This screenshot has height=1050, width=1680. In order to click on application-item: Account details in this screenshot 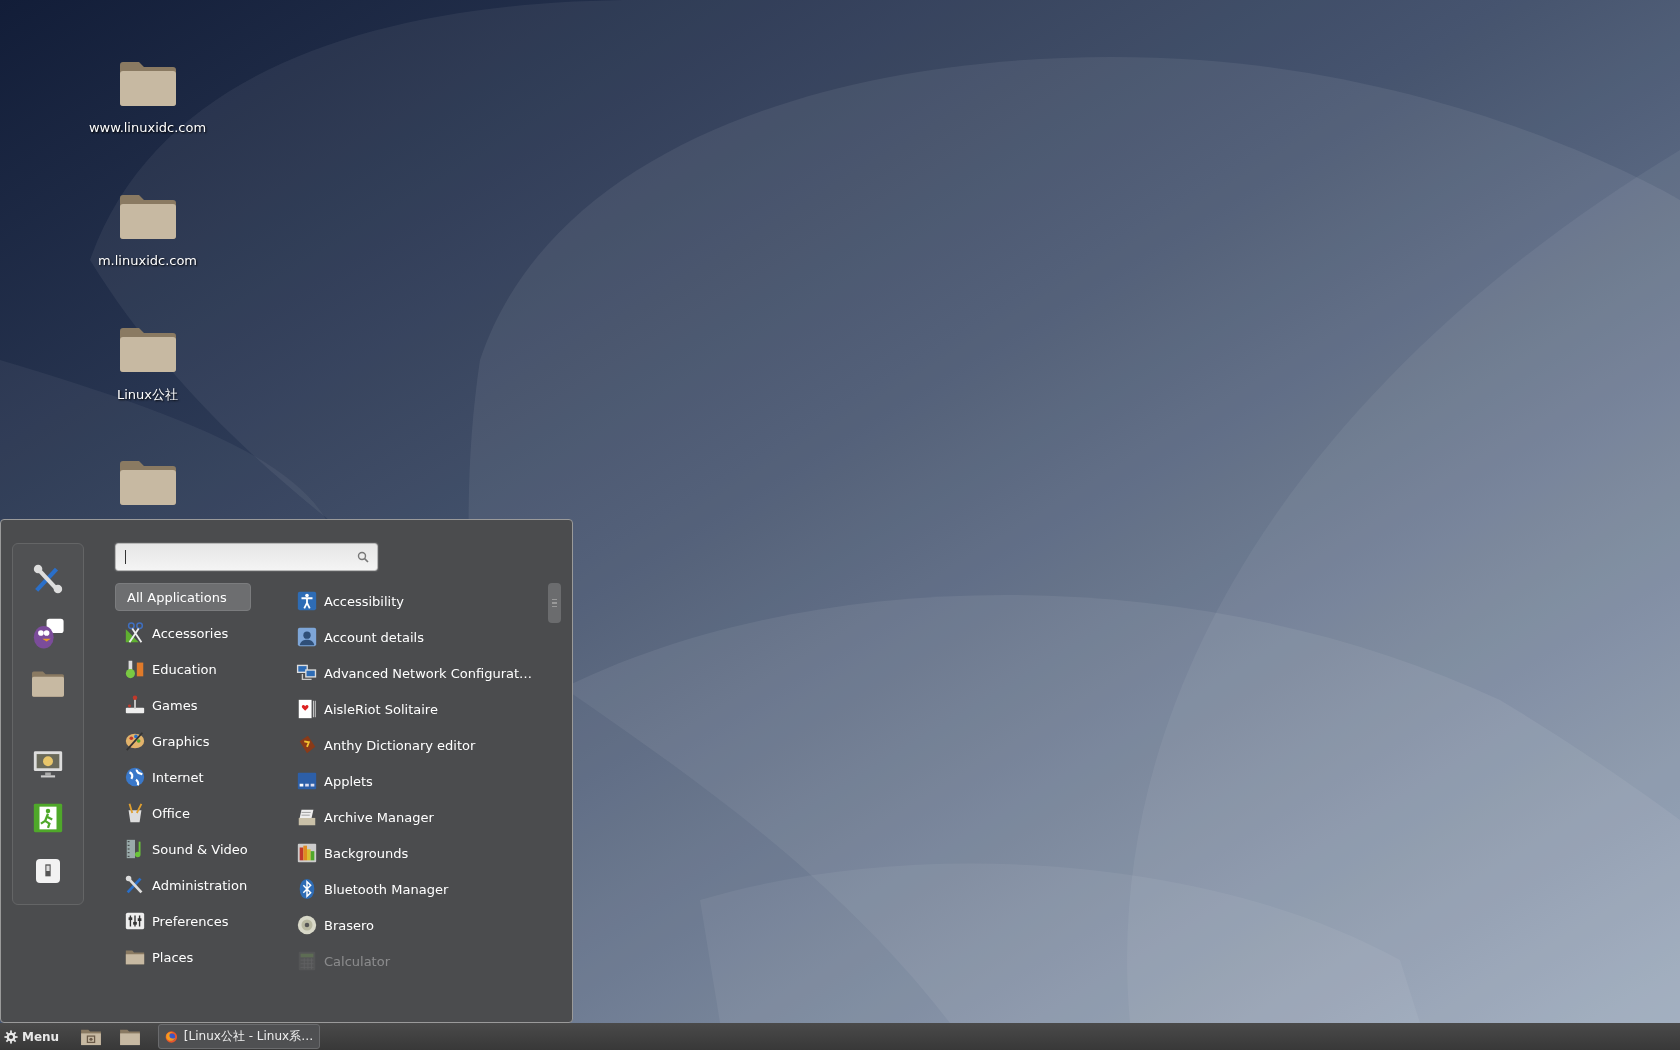, I will do `click(412, 637)`.